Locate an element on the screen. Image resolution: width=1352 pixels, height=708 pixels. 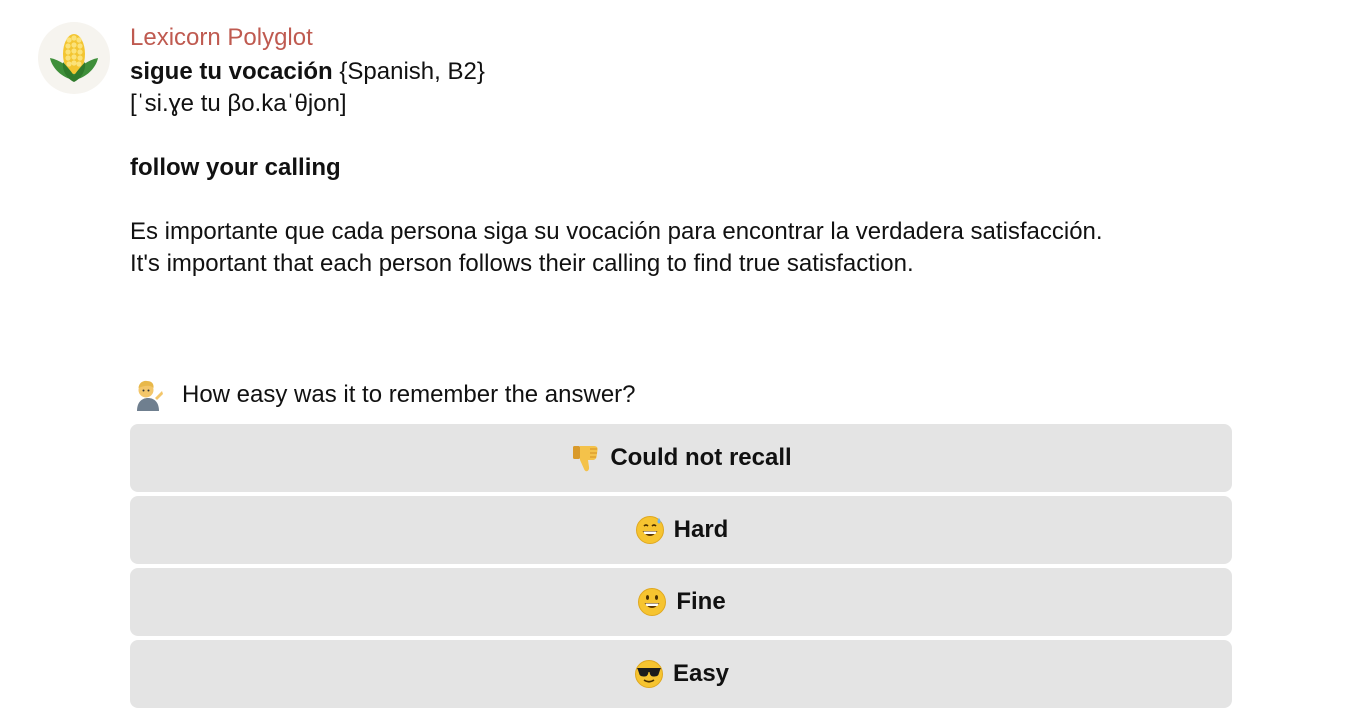
pronunciation: [ˈsi.ɣe tu βo.kaˈθjon] is located at coordinates (238, 103).